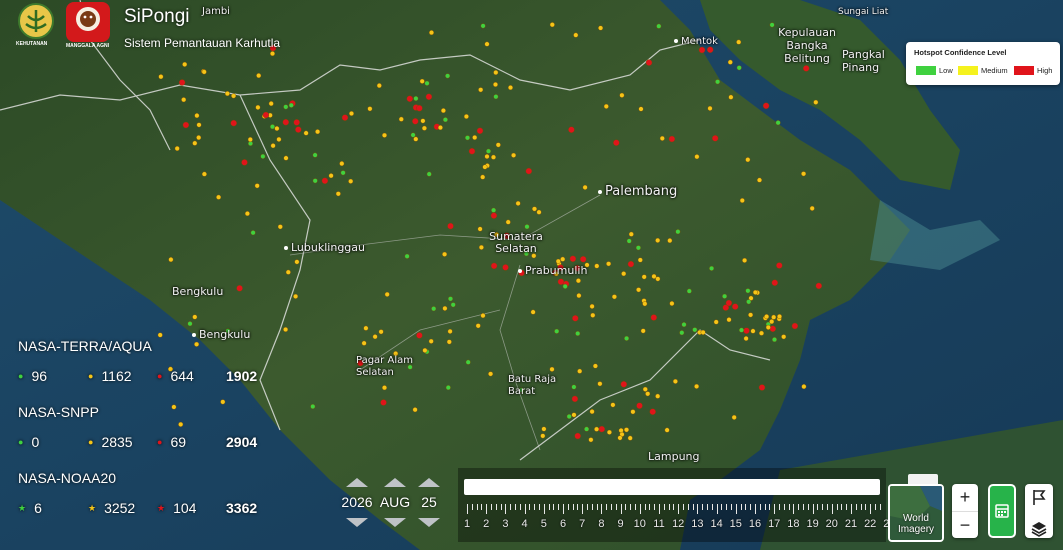 This screenshot has height=550, width=1063. Describe the element at coordinates (870, 524) in the screenshot. I see `timeline-day-22: 22` at that location.